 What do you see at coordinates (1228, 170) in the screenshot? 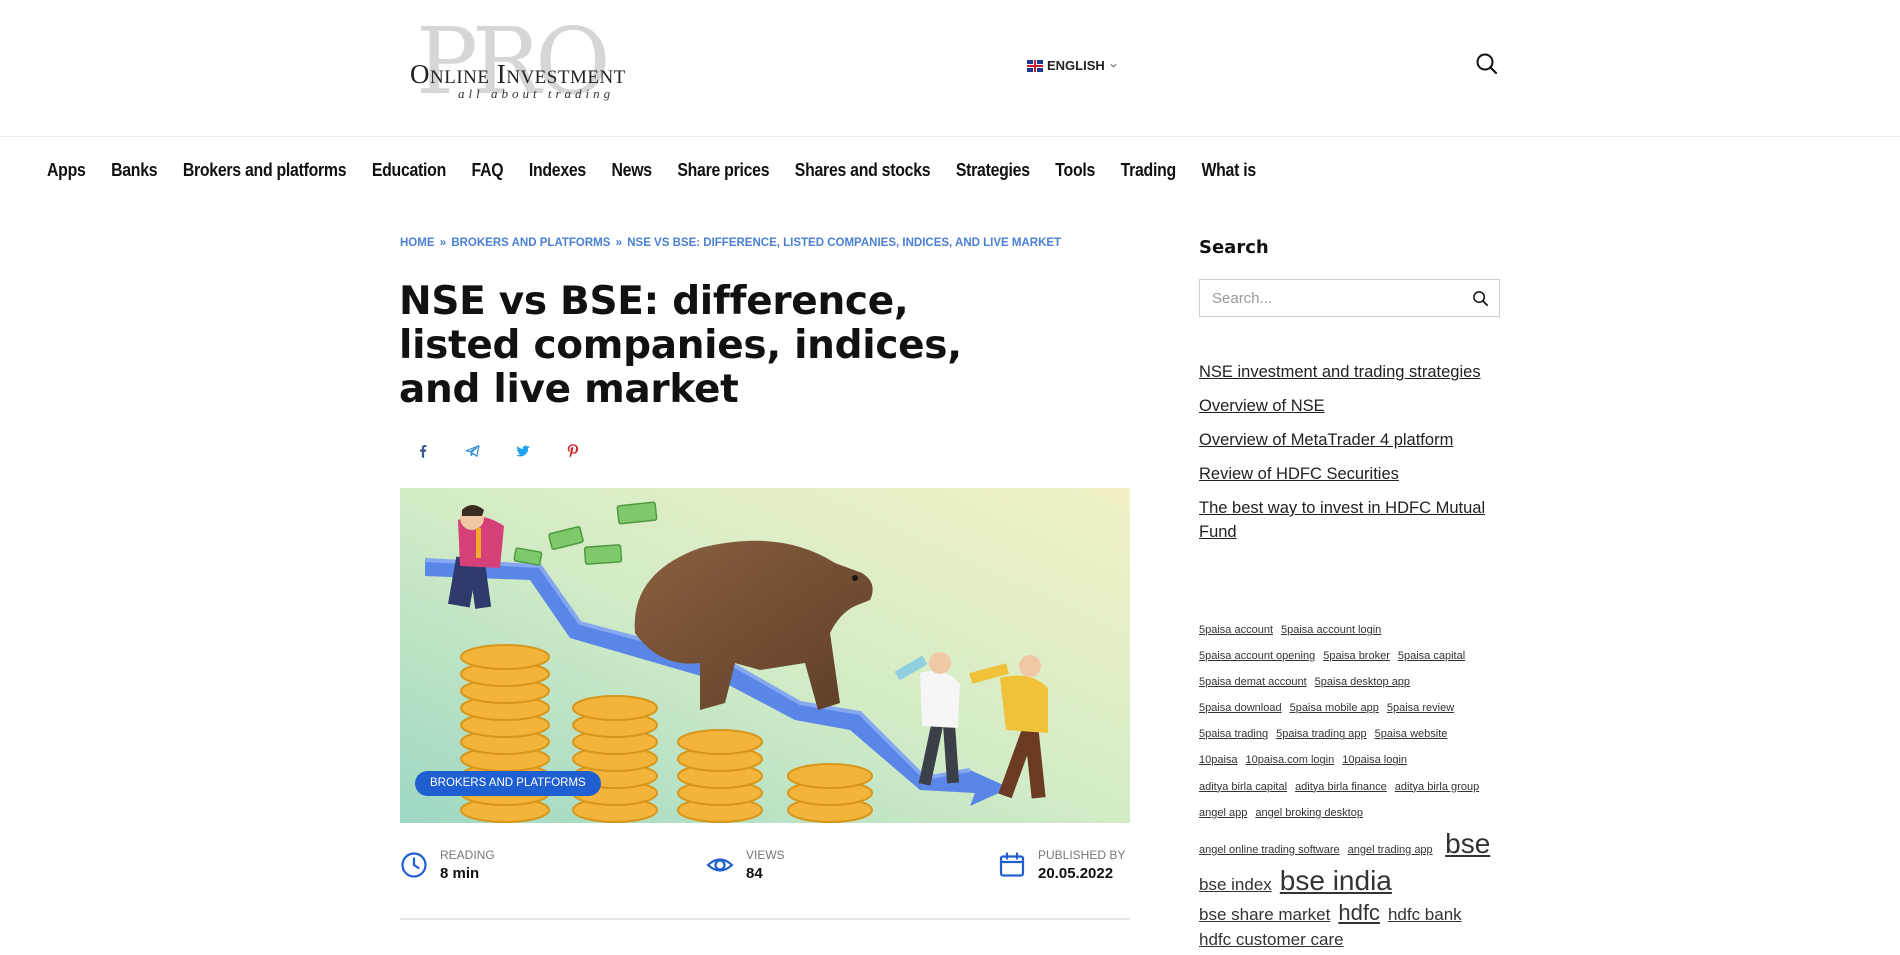
I see `nav-item-what-is: What is` at bounding box center [1228, 170].